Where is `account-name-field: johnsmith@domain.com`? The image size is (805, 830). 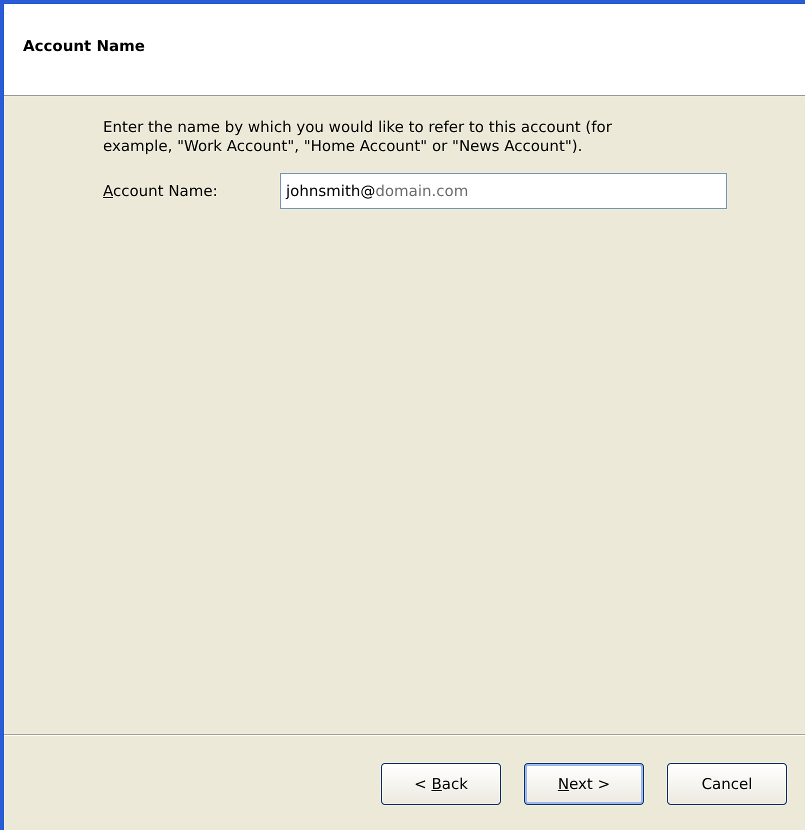 account-name-field: johnsmith@domain.com is located at coordinates (503, 191).